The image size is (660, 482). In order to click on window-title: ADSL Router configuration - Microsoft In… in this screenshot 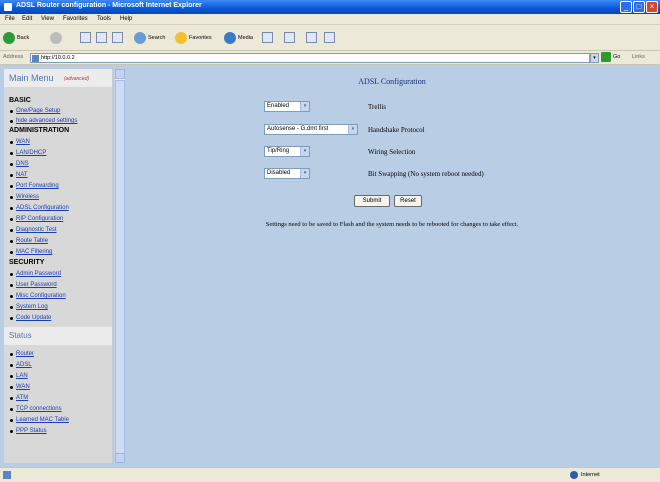, I will do `click(109, 5)`.